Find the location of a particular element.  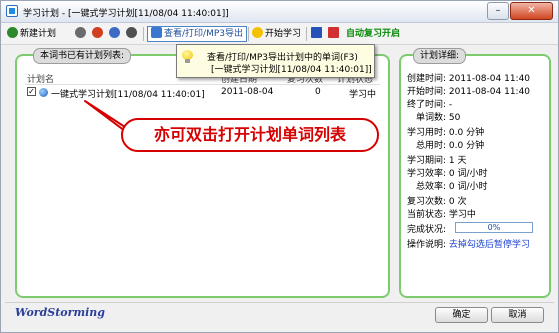

double-click-hint-callout: 亦可双击打开计划单词列表 is located at coordinates (250, 135).